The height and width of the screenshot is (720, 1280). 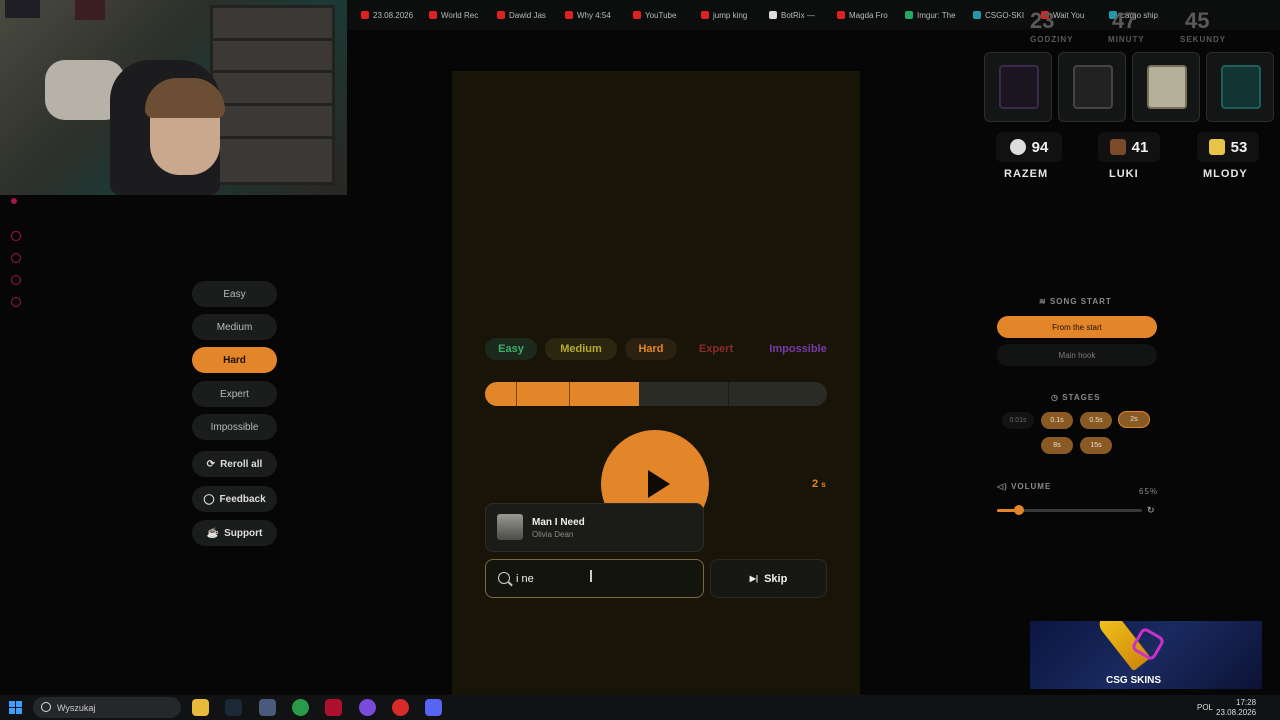 What do you see at coordinates (213, 533) in the screenshot?
I see `support-icon: ☕` at bounding box center [213, 533].